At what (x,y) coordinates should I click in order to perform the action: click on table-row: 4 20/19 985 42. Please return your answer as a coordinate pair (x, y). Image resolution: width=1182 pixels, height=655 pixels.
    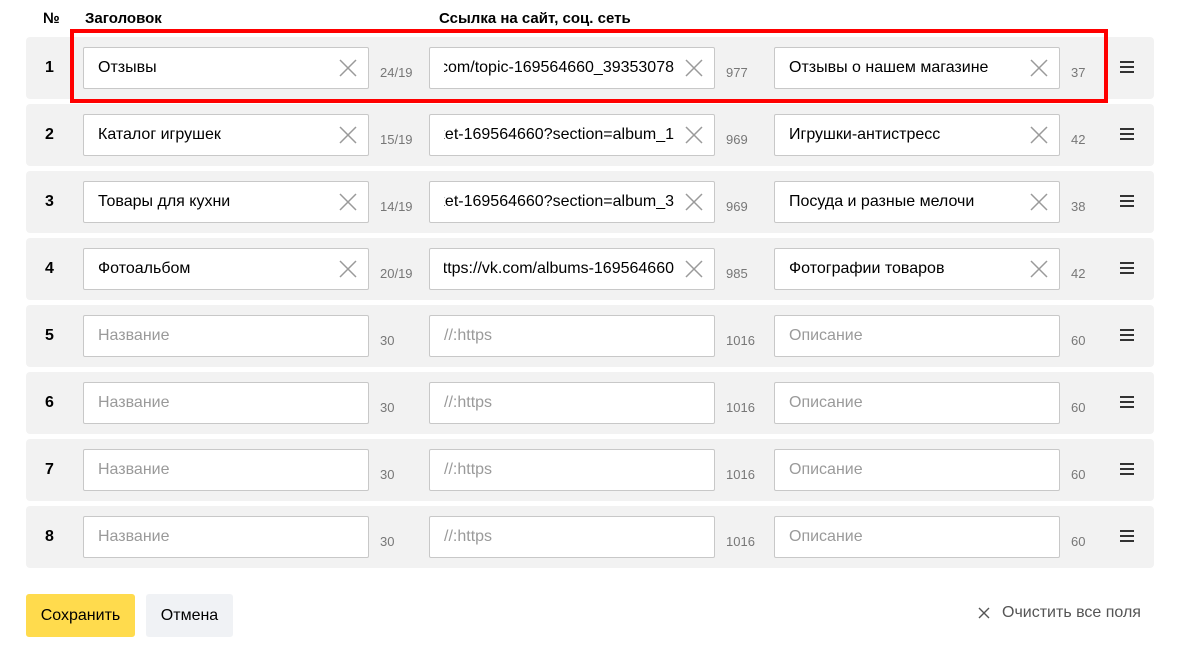
    Looking at the image, I should click on (590, 269).